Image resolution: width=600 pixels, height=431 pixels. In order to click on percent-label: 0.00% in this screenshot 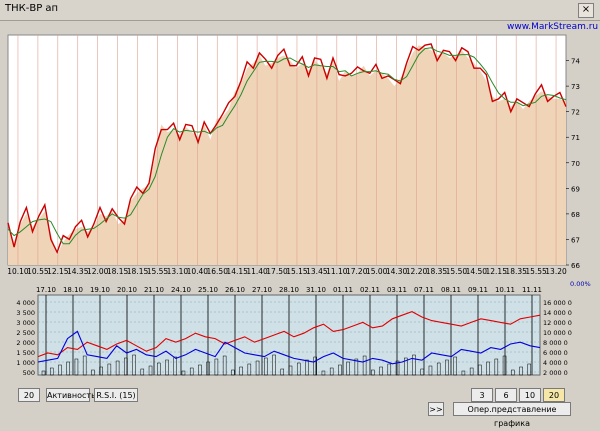, I will do `click(580, 284)`.